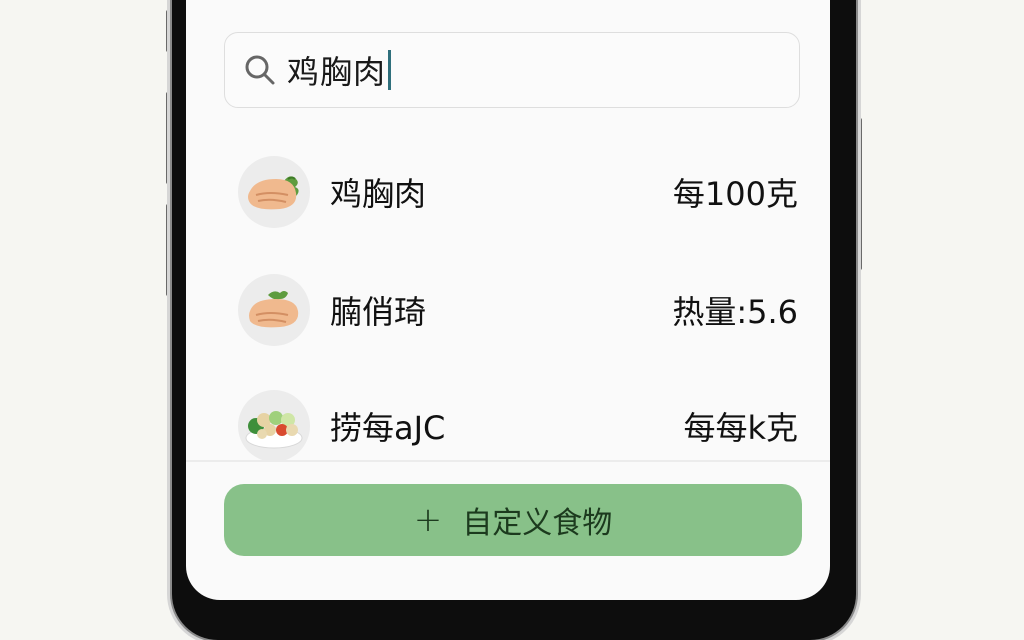 The height and width of the screenshot is (640, 1024). I want to click on search-field: 鸡胸肉, so click(512, 70).